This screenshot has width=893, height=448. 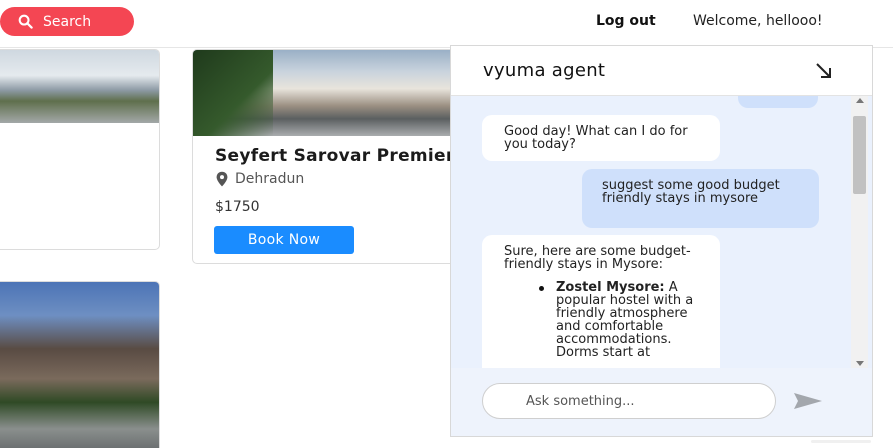 I want to click on page-edge-element, so click(x=841, y=441).